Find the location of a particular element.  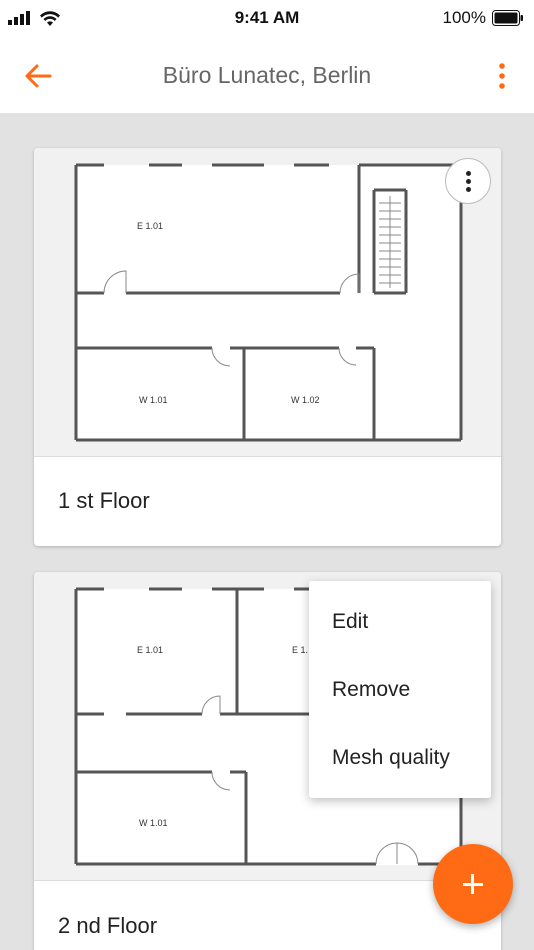

page-title: Büro Lunatec, Berlin is located at coordinates (267, 75).